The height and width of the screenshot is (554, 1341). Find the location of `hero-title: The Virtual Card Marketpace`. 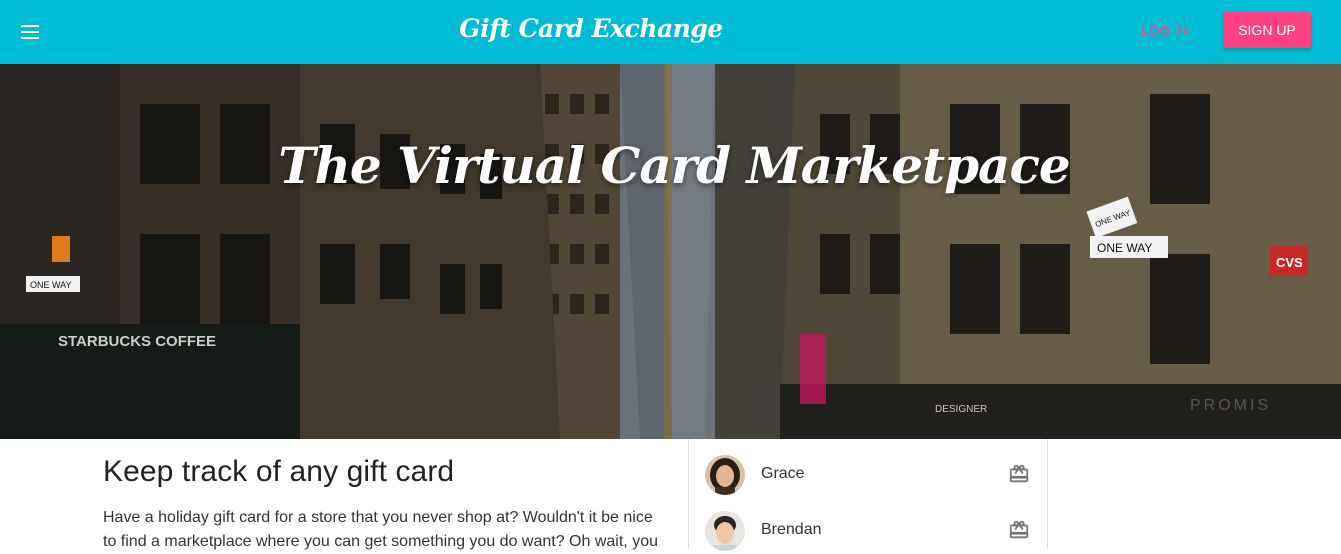

hero-title: The Virtual Card Marketpace is located at coordinates (674, 165).